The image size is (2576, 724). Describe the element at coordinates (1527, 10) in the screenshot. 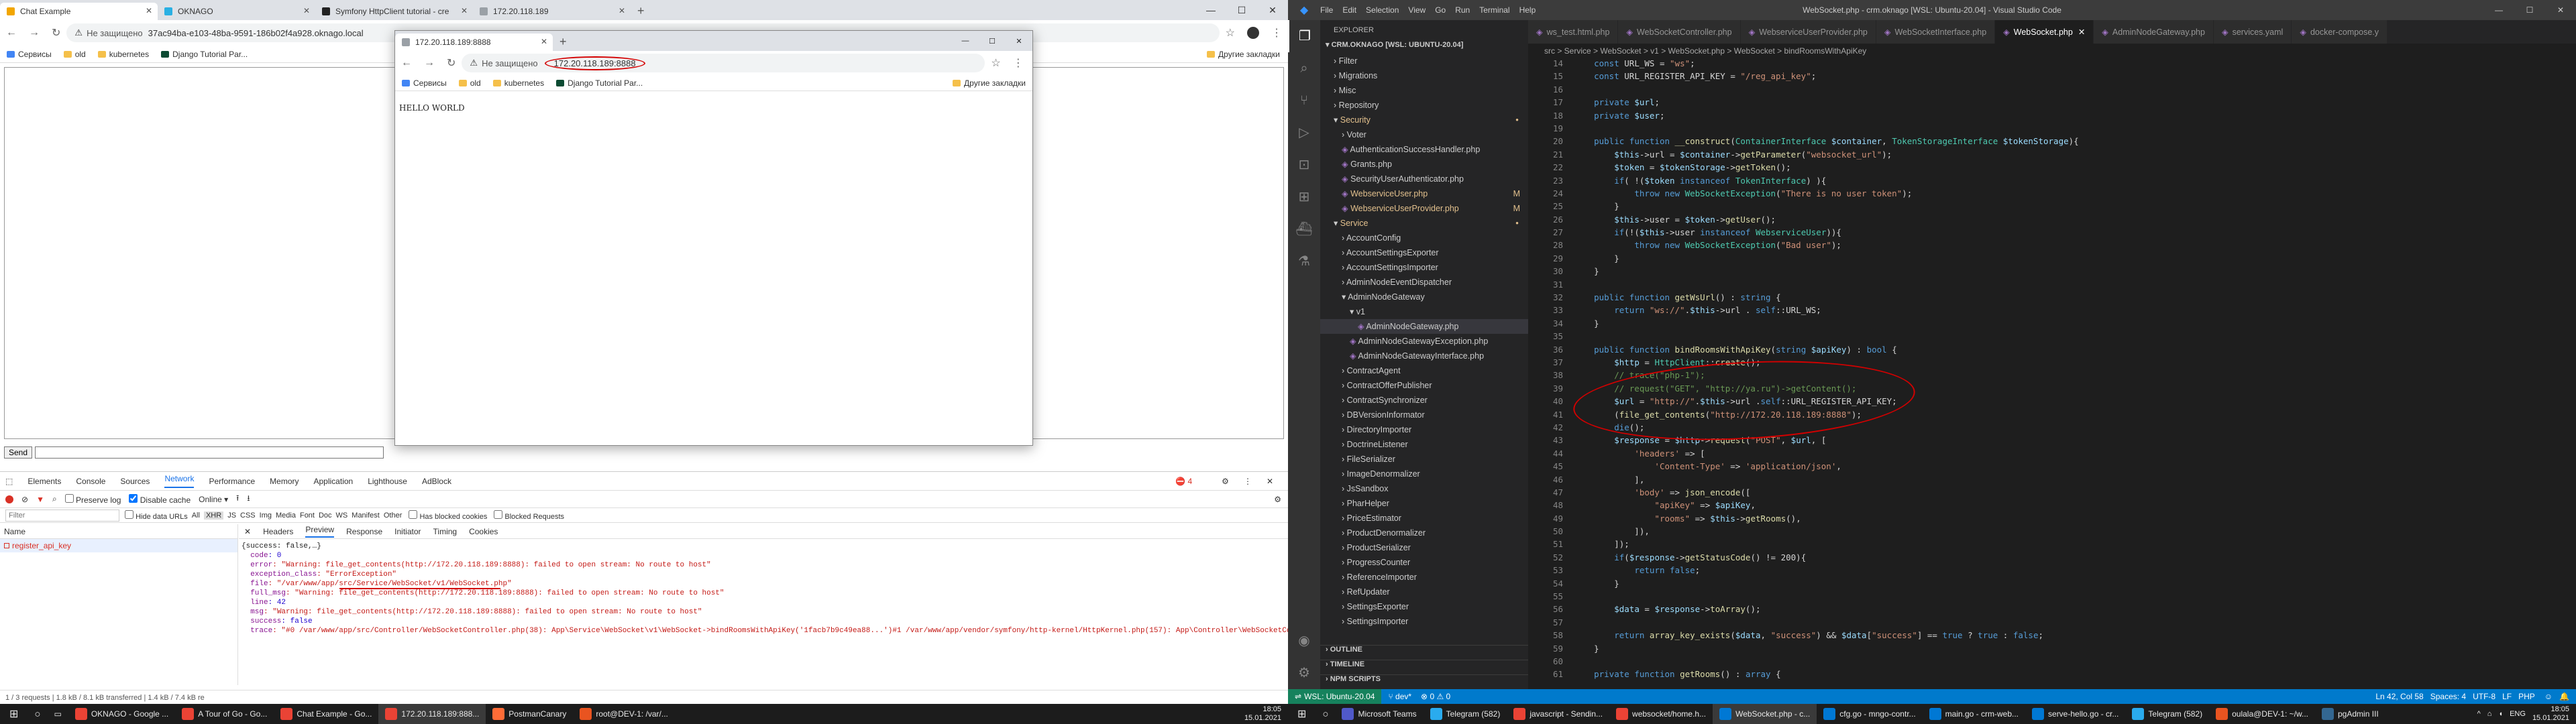

I see `menu-help: Help` at that location.